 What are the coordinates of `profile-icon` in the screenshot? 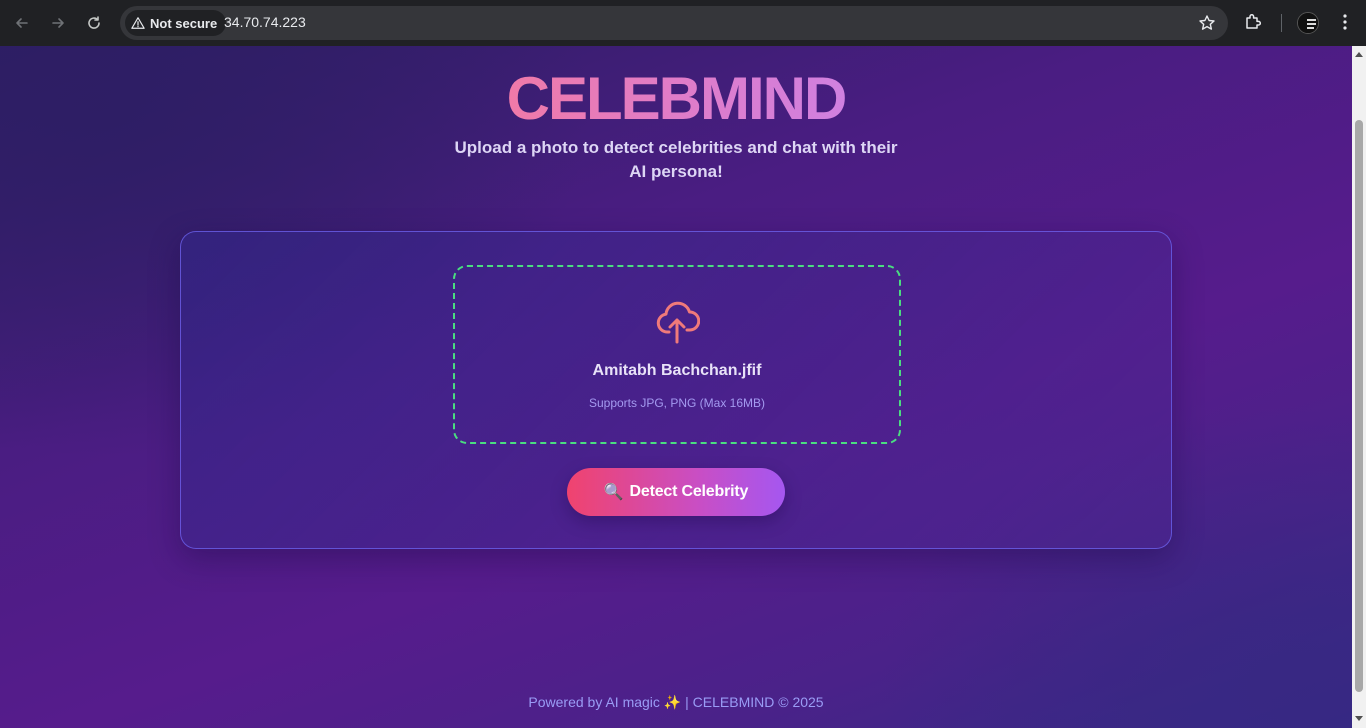 It's located at (1308, 23).